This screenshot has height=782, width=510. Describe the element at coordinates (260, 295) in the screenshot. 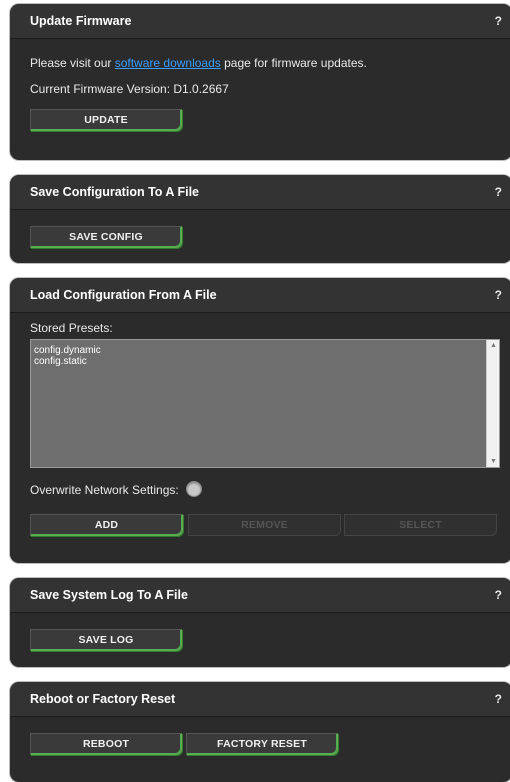

I see `load-config-header: Load Configuration From A File ?` at that location.